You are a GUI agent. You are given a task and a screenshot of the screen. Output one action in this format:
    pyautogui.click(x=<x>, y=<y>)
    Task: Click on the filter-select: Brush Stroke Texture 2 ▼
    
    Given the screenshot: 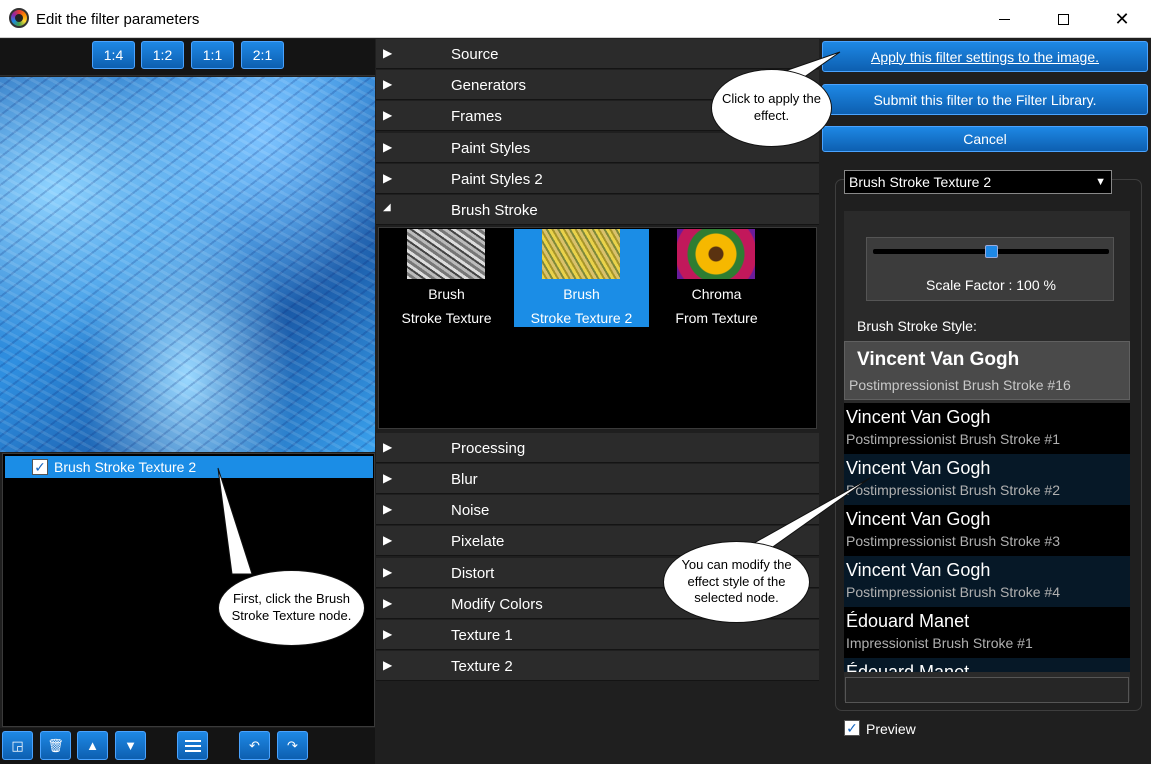 What is the action you would take?
    pyautogui.click(x=978, y=182)
    